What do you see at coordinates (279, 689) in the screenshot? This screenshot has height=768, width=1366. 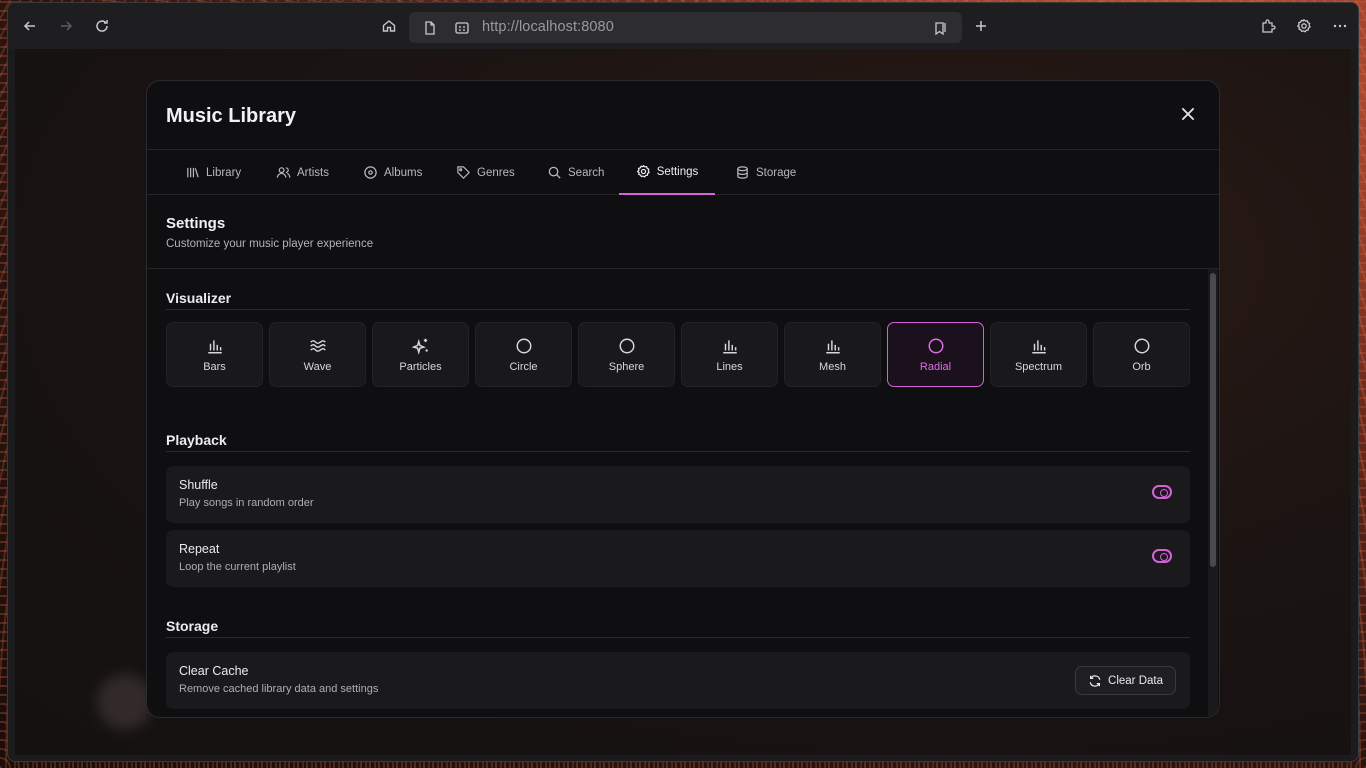 I see `clear-cache-description: Remove cached library data and settings` at bounding box center [279, 689].